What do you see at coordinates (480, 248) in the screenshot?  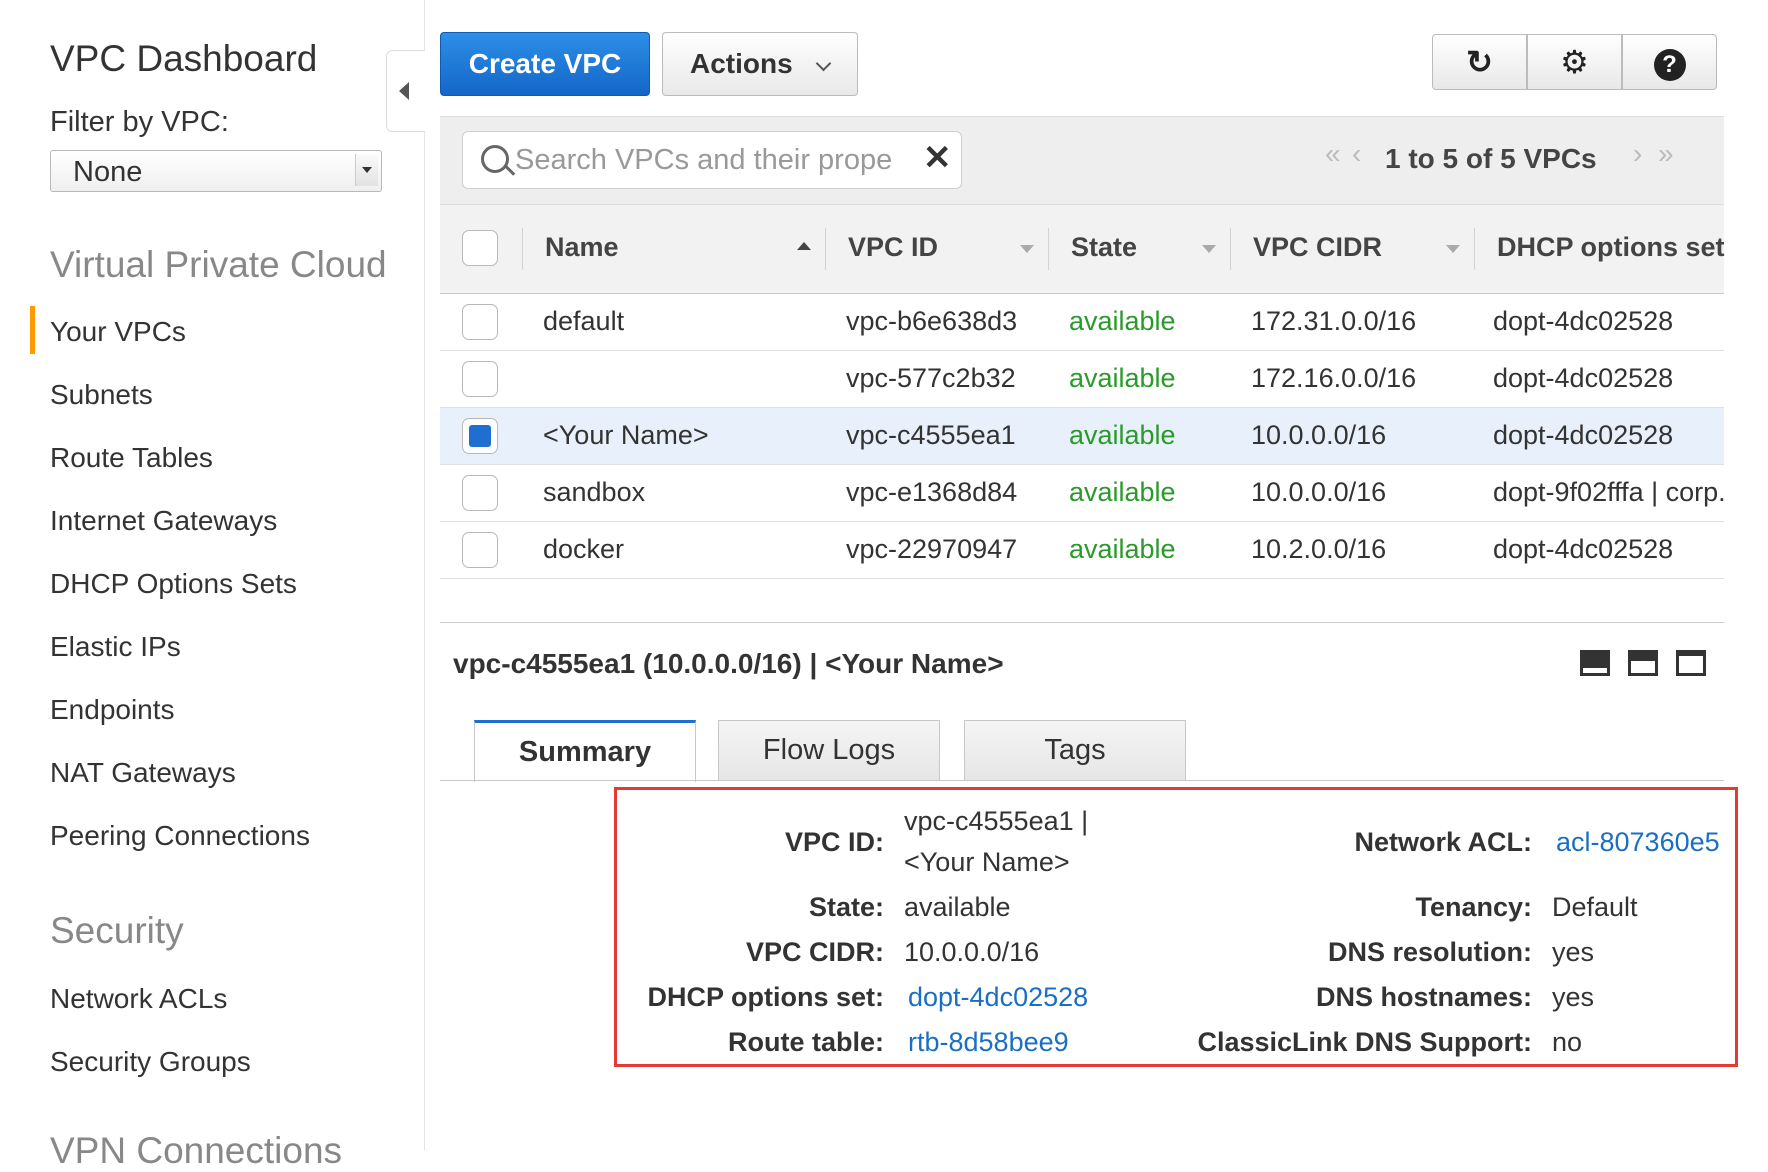 I see `select-all-checkbox` at bounding box center [480, 248].